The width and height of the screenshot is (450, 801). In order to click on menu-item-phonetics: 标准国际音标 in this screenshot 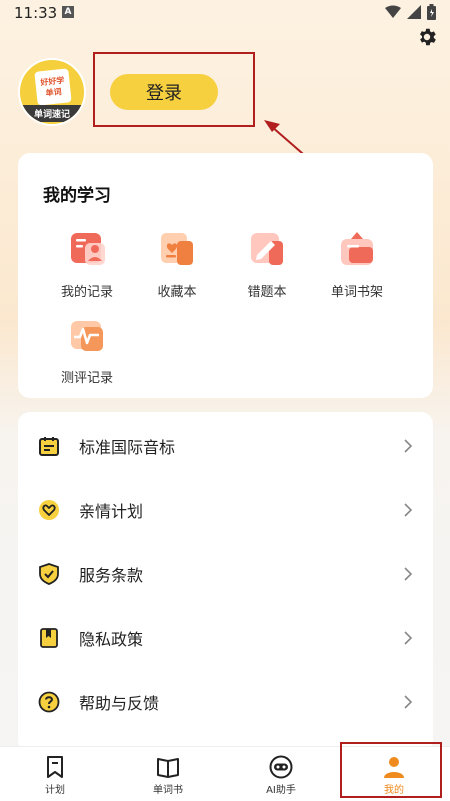, I will do `click(225, 446)`.